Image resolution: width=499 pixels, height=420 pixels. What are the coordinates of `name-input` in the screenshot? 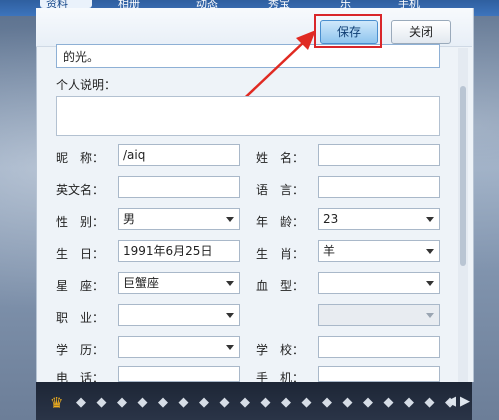 It's located at (379, 155).